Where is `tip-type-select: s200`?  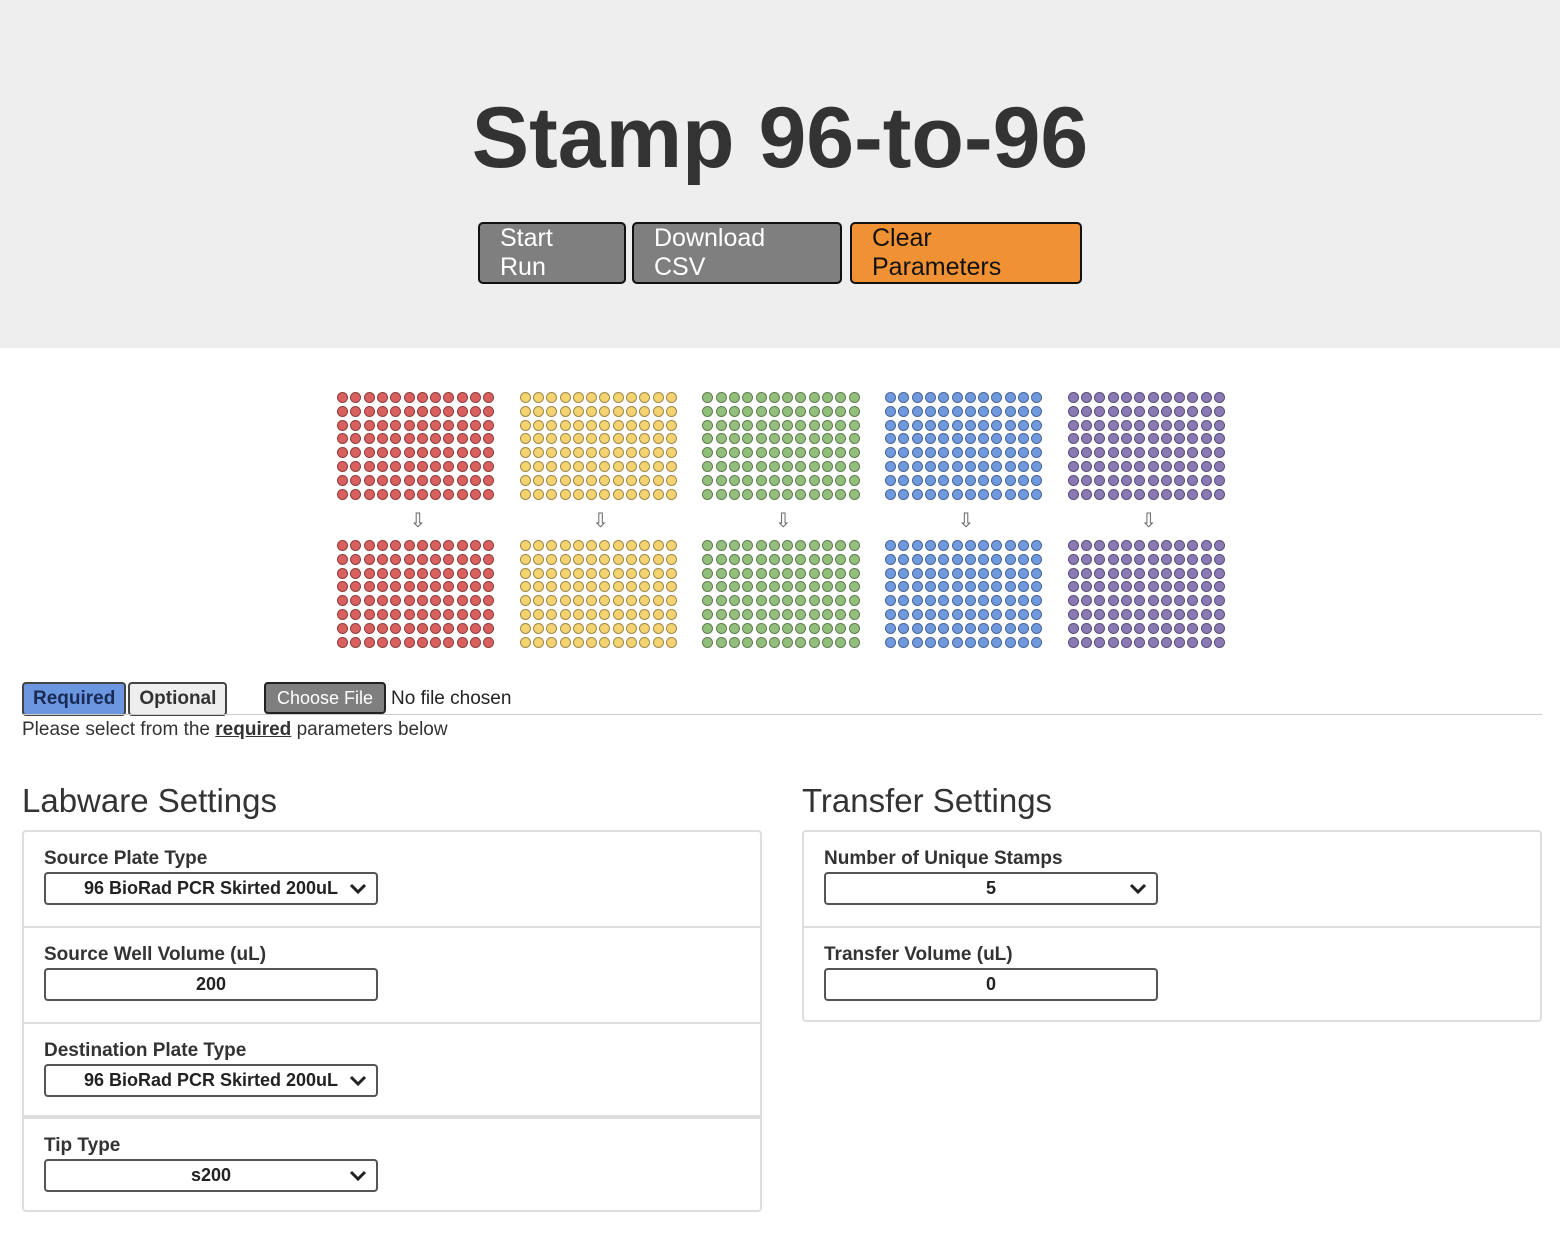
tip-type-select: s200 is located at coordinates (211, 1175).